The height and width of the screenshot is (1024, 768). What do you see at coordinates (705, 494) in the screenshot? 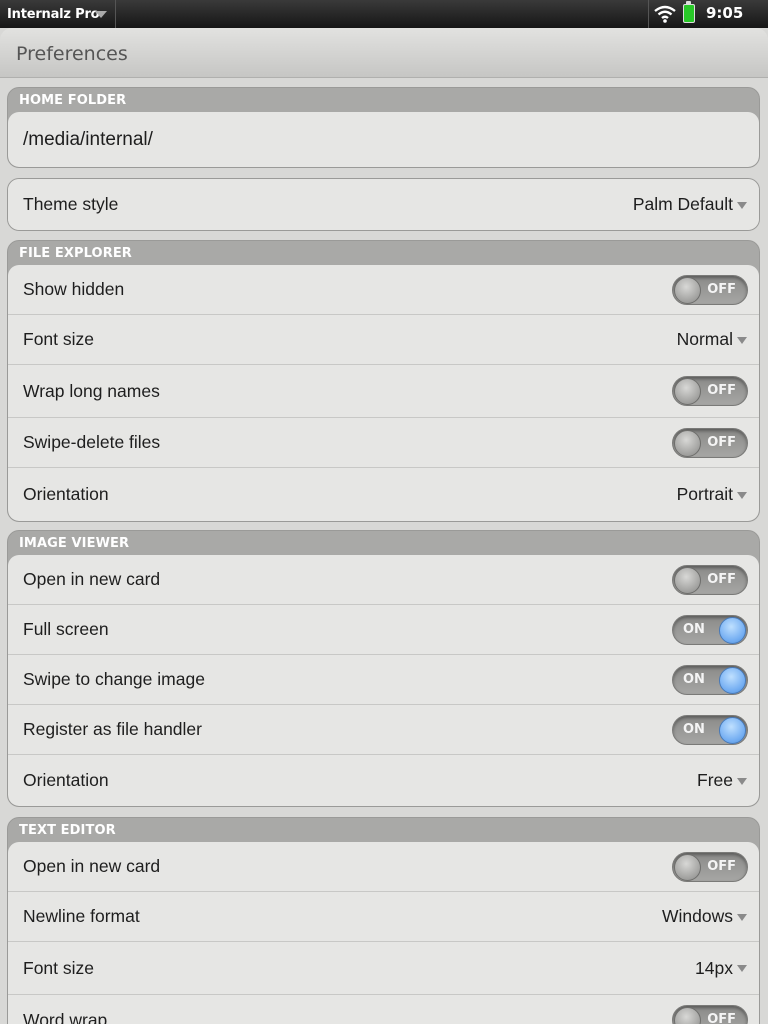
I see `orientation-value: Portrait` at bounding box center [705, 494].